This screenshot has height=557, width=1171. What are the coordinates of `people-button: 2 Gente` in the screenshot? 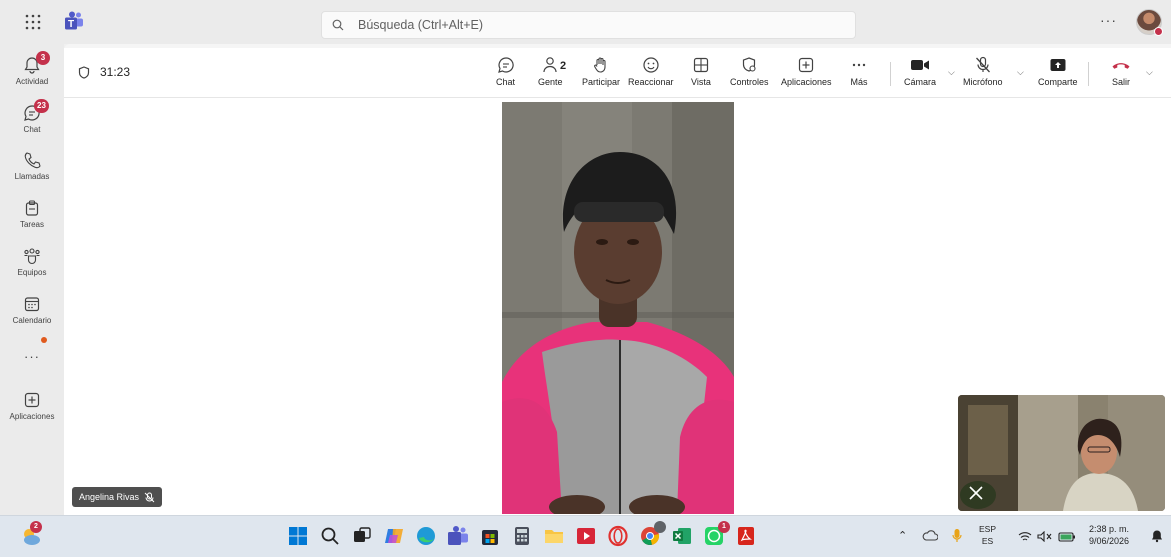 It's located at (552, 71).